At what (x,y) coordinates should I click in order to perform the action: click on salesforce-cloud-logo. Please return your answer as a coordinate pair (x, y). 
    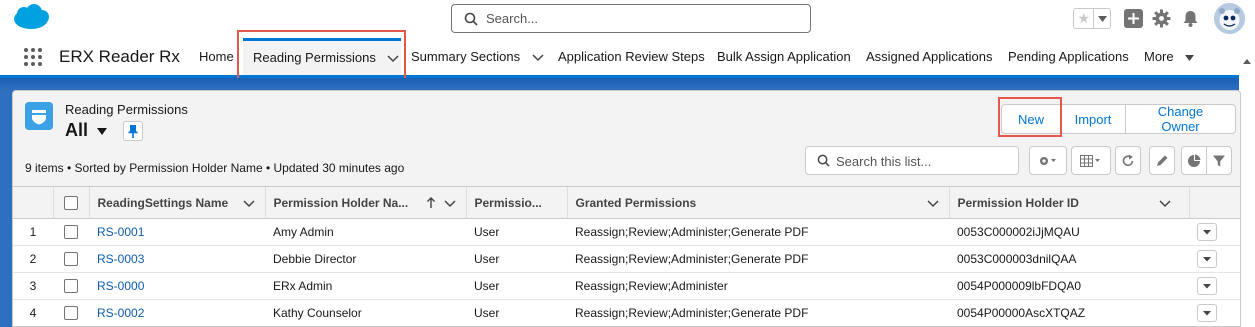
    Looking at the image, I should click on (31, 18).